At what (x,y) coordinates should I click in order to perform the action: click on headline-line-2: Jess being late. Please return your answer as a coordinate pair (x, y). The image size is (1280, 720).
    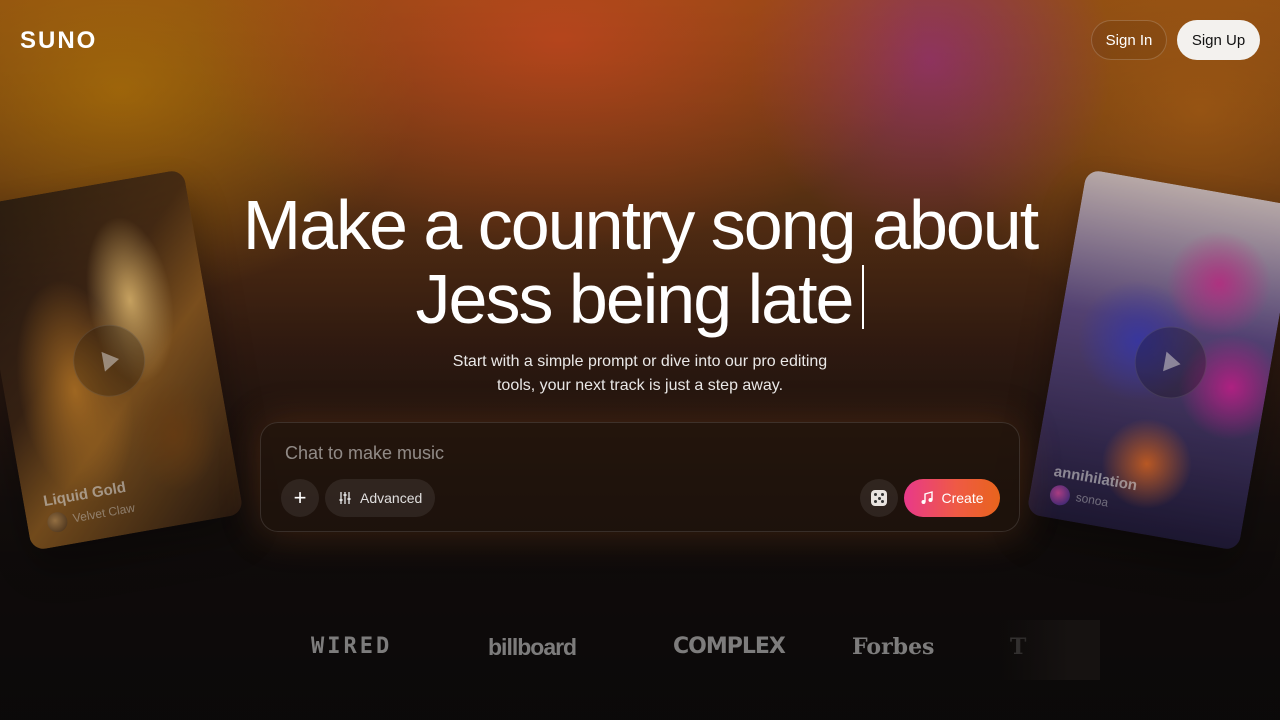
    Looking at the image, I should click on (635, 299).